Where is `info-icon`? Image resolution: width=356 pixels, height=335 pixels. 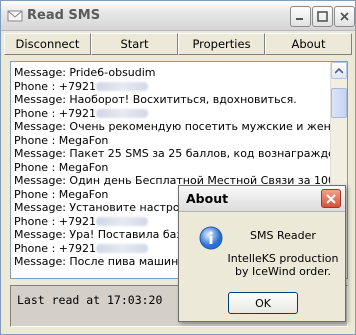 info-icon is located at coordinates (211, 238).